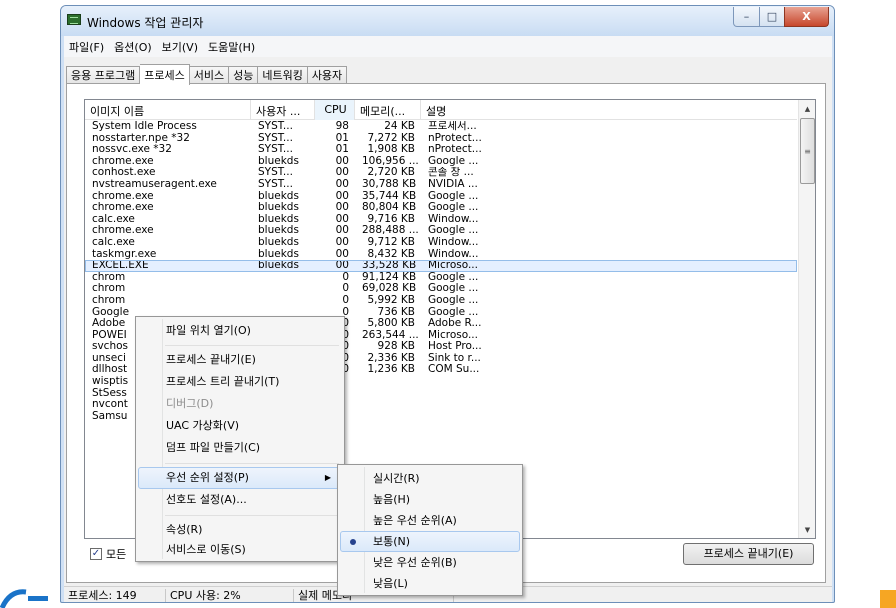  What do you see at coordinates (240, 360) in the screenshot?
I see `menu-end-process: 프로세스 끝내기(E)` at bounding box center [240, 360].